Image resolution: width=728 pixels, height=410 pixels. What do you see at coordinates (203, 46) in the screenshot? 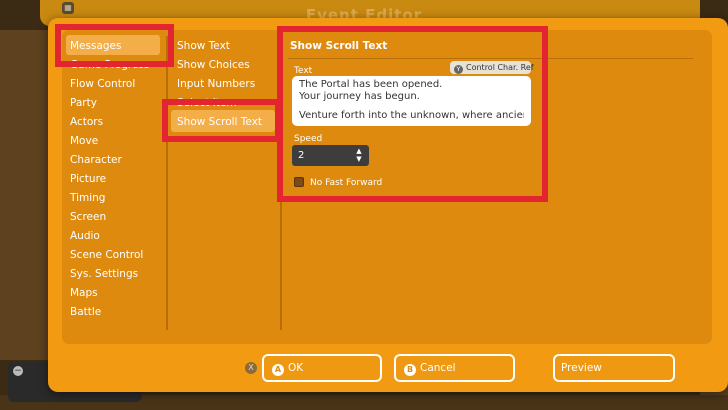
I see `command-item-show-text: Show Text` at bounding box center [203, 46].